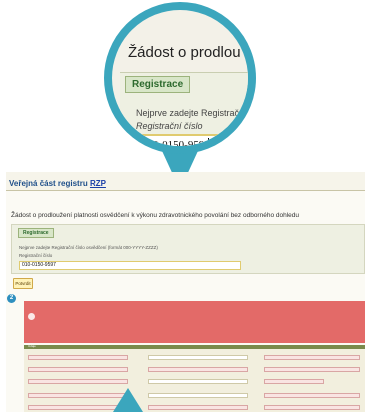 The width and height of the screenshot is (365, 412). What do you see at coordinates (185, 181) in the screenshot?
I see `page-header: Veřejná část registru RZP` at bounding box center [185, 181].